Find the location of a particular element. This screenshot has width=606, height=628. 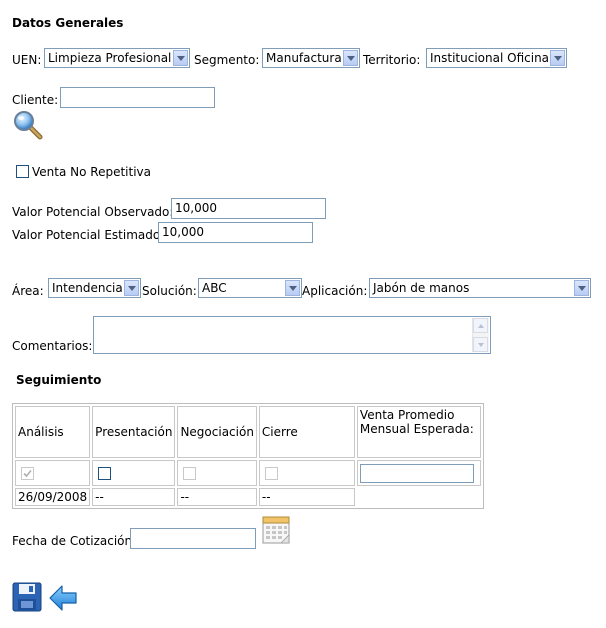

venta-no-repetitiva-label: Venta No Repetitiva is located at coordinates (91, 172).